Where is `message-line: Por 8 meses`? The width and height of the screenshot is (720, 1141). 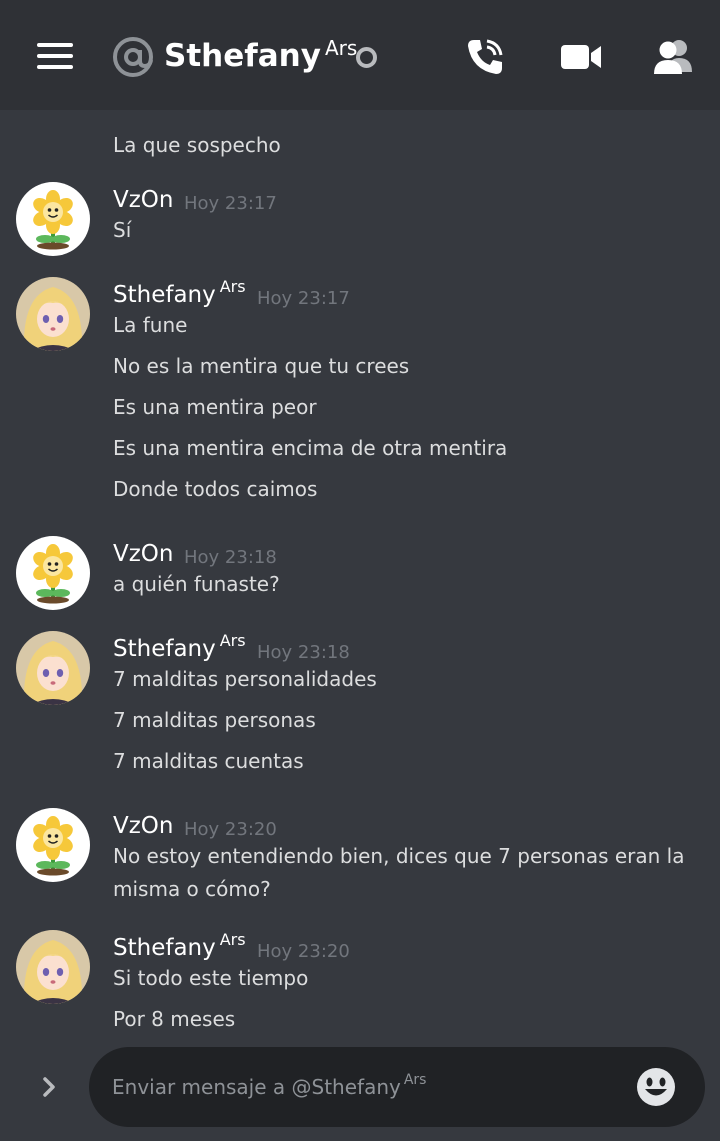
message-line: Por 8 meses is located at coordinates (174, 1018).